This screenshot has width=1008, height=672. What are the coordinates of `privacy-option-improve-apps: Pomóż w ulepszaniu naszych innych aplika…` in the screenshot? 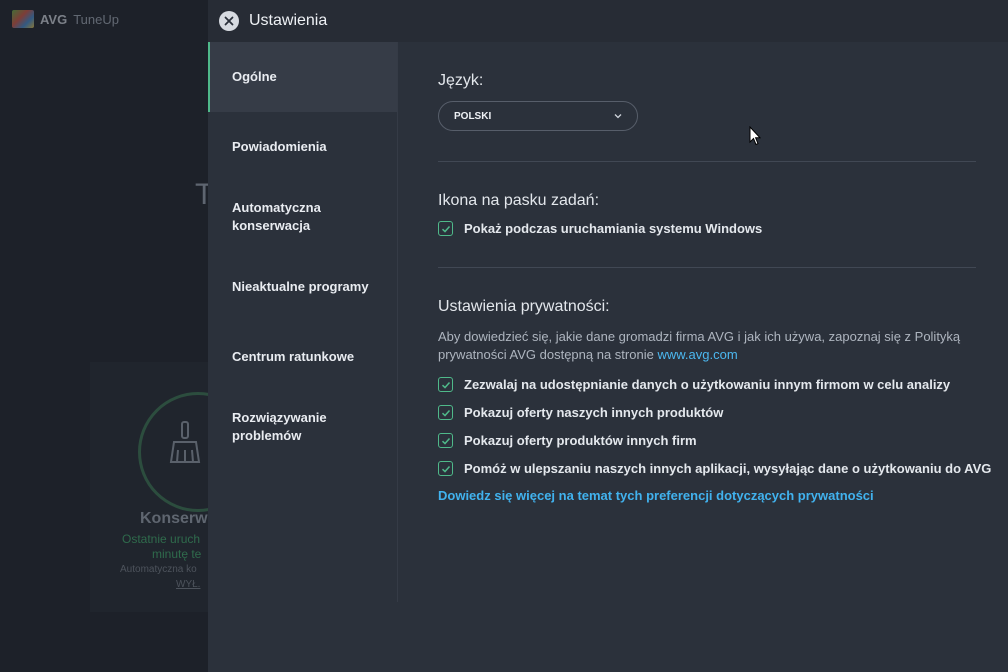 It's located at (714, 468).